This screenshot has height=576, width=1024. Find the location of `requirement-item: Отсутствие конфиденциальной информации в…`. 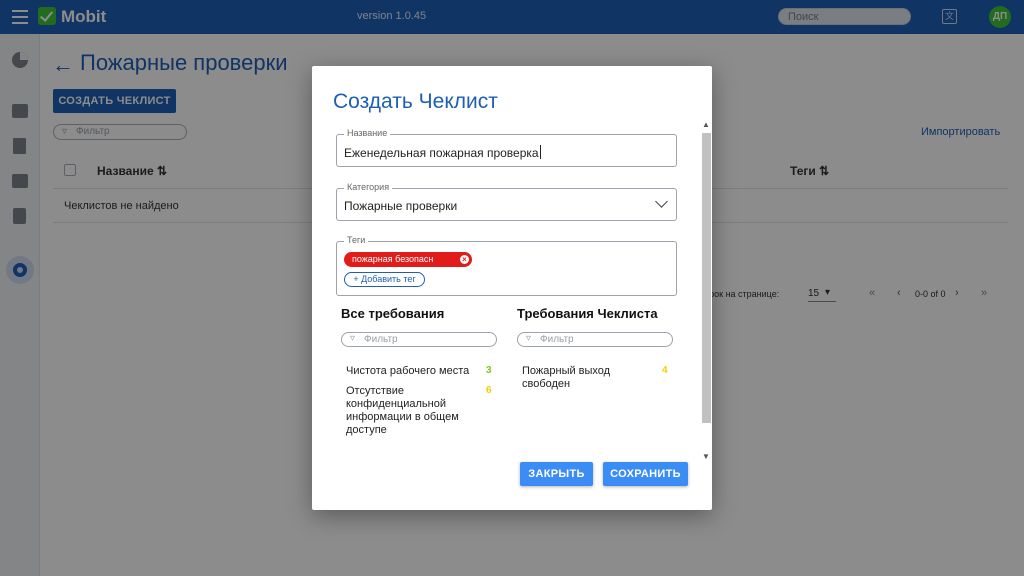

requirement-item: Отсутствие конфиденциальной информации в… is located at coordinates (411, 411).